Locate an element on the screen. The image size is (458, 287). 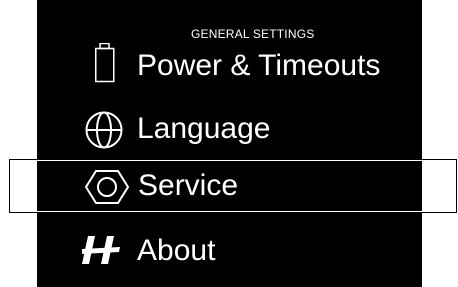
section-title: GENERAL SETTINGS is located at coordinates (253, 34).